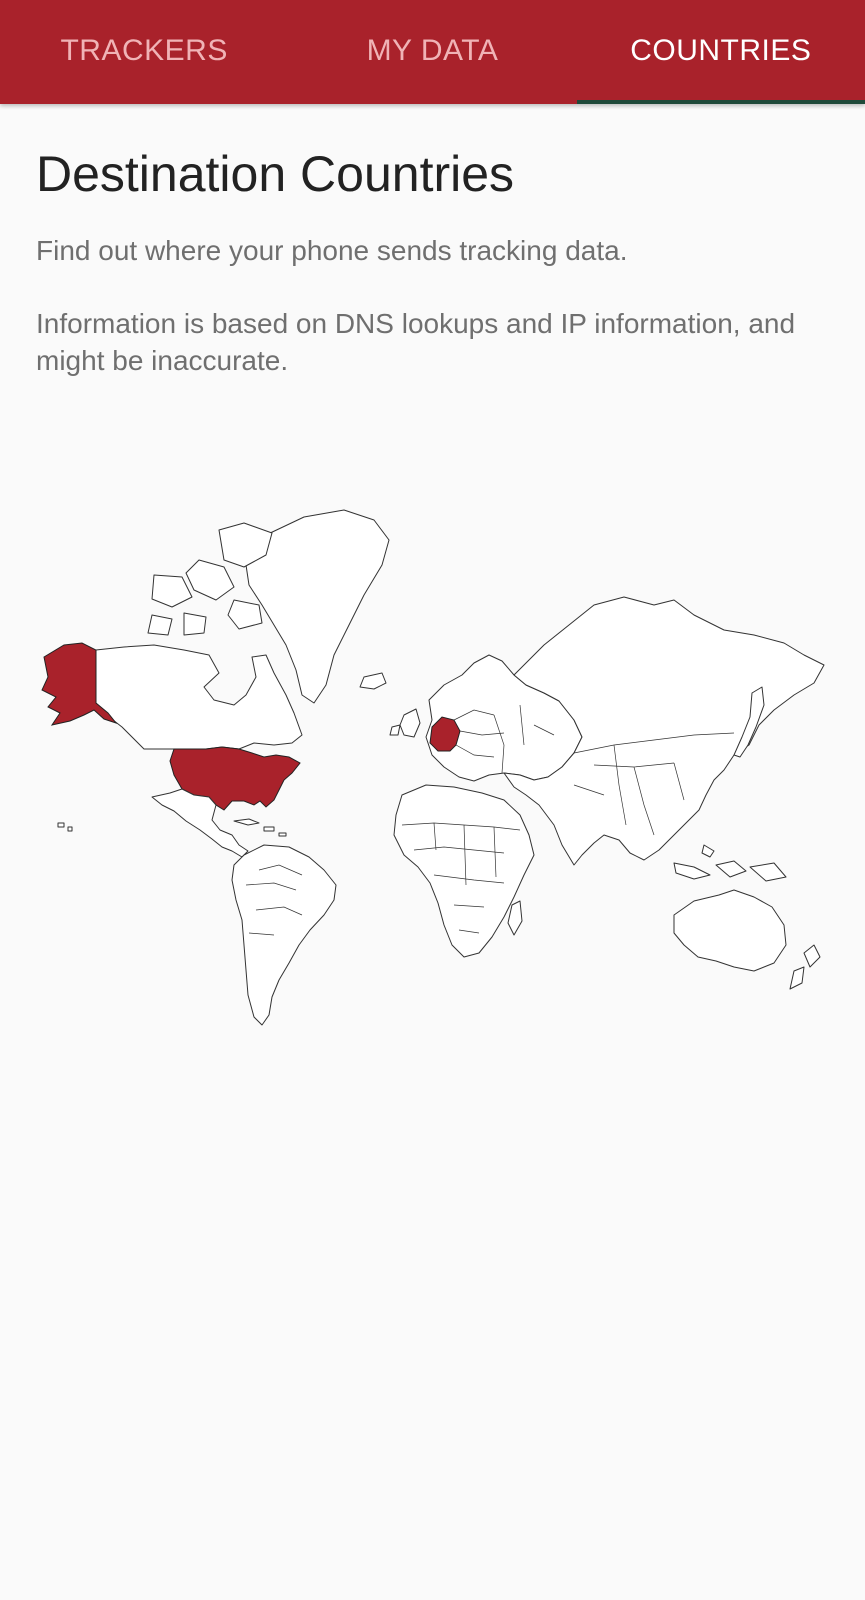  Describe the element at coordinates (275, 174) in the screenshot. I see `page-title: Destination Countries` at that location.